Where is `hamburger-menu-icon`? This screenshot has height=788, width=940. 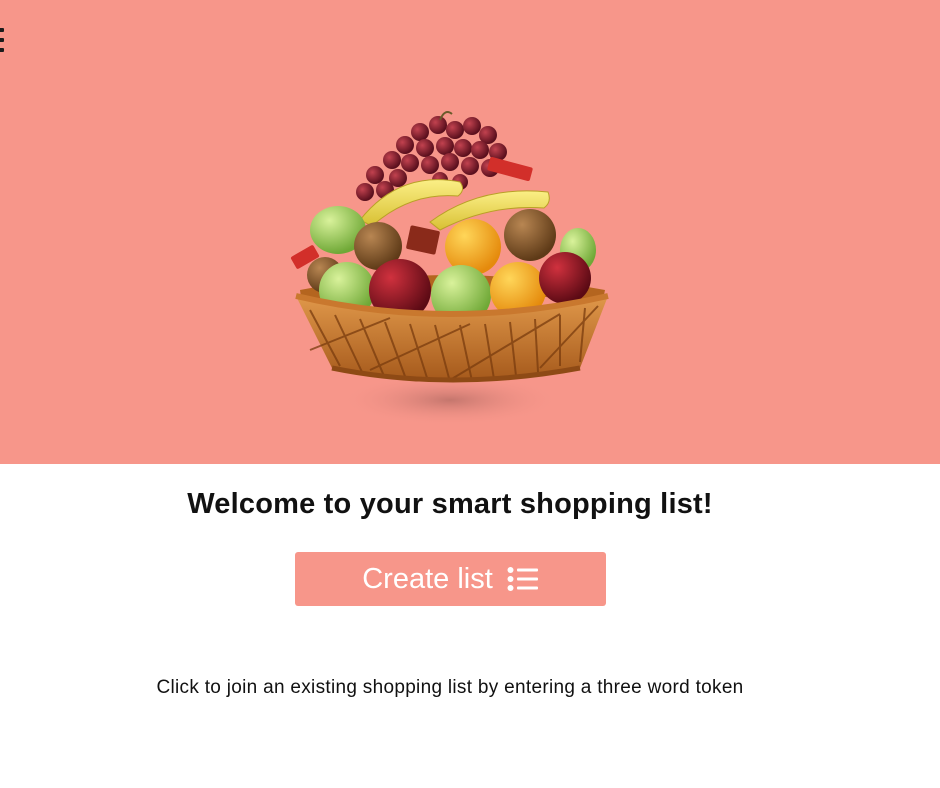
hamburger-menu-icon is located at coordinates (3, 43).